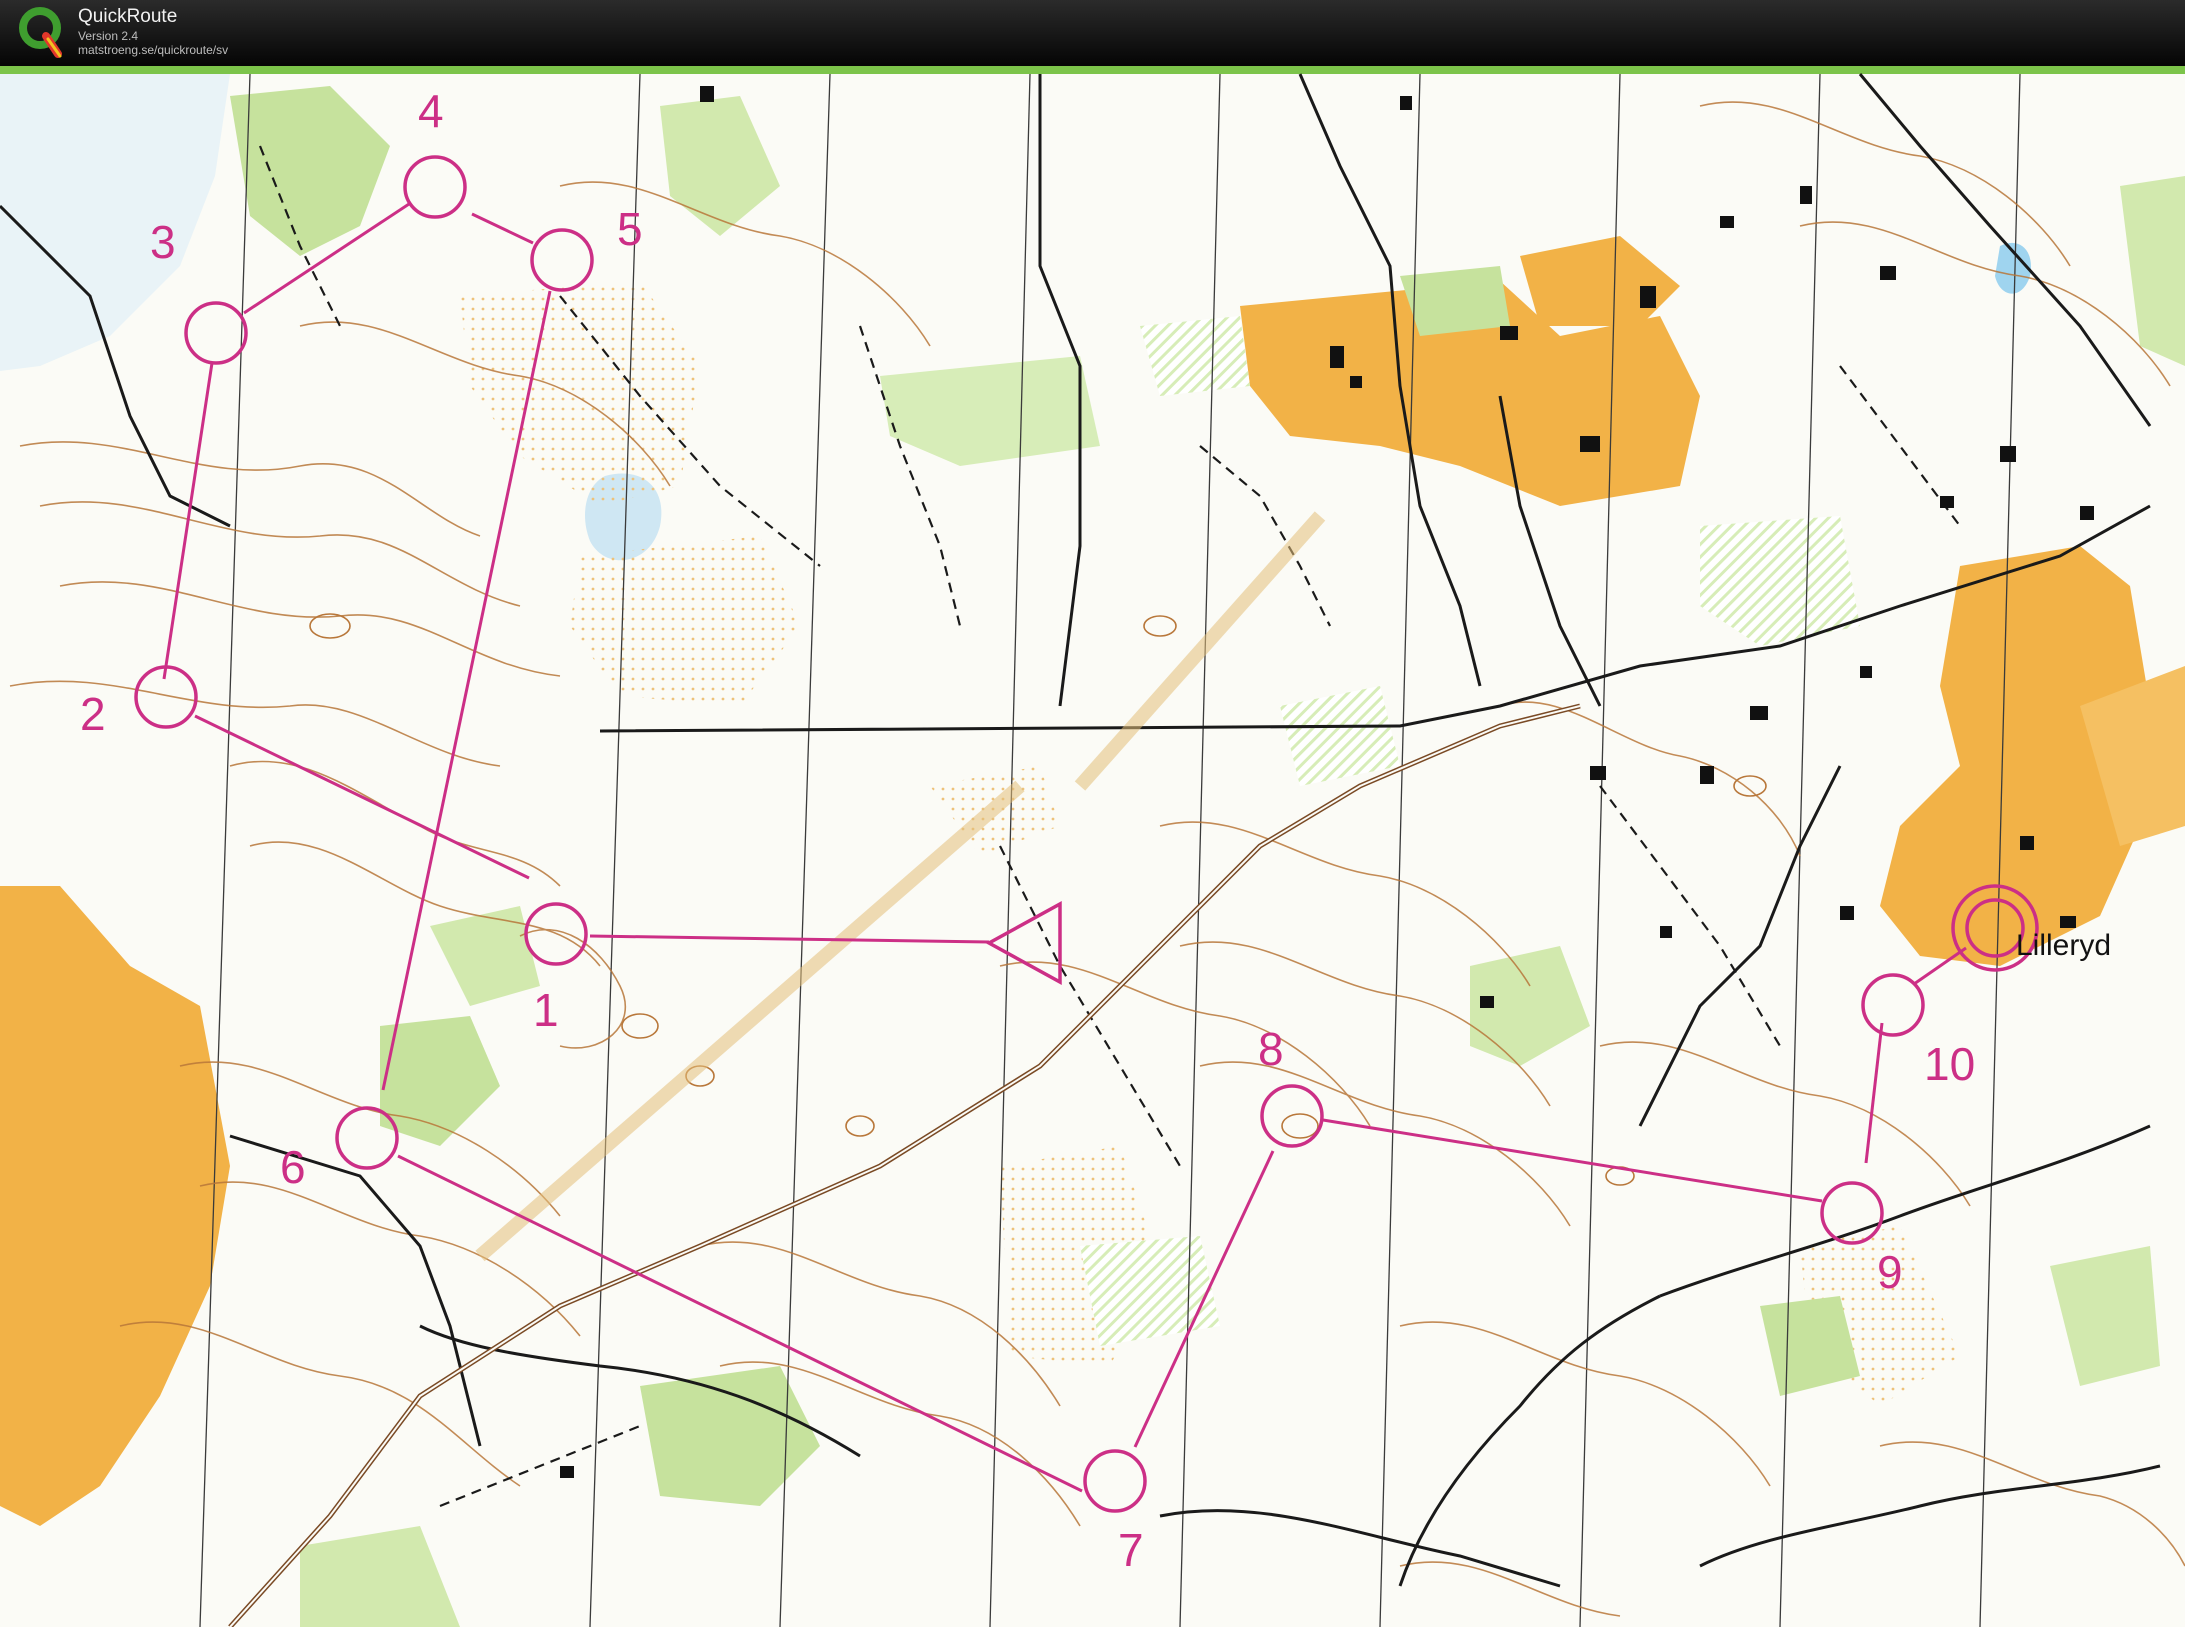  What do you see at coordinates (93, 714) in the screenshot?
I see `control-label-2: 2` at bounding box center [93, 714].